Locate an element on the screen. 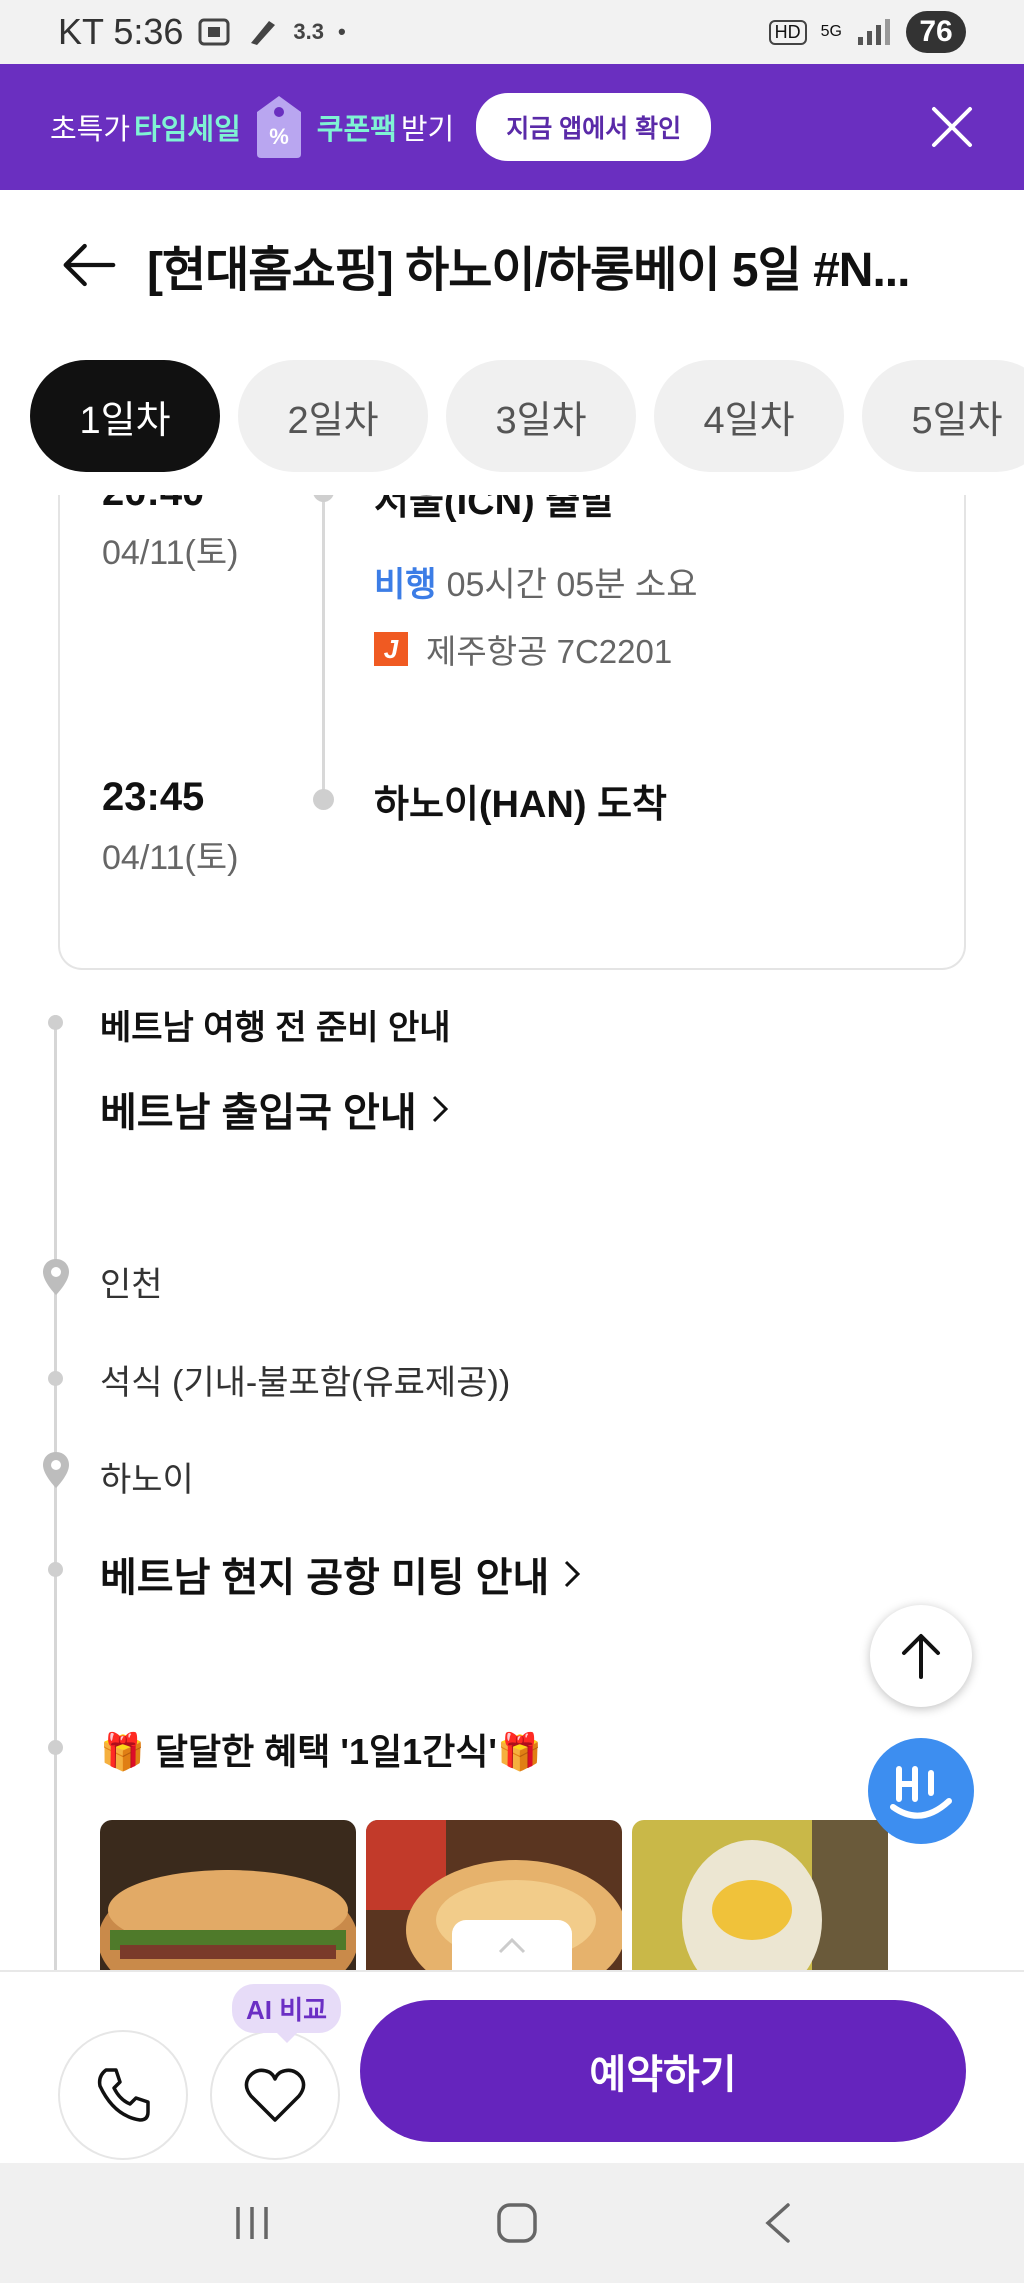 The image size is (1024, 2283). wishlist-button is located at coordinates (275, 2095).